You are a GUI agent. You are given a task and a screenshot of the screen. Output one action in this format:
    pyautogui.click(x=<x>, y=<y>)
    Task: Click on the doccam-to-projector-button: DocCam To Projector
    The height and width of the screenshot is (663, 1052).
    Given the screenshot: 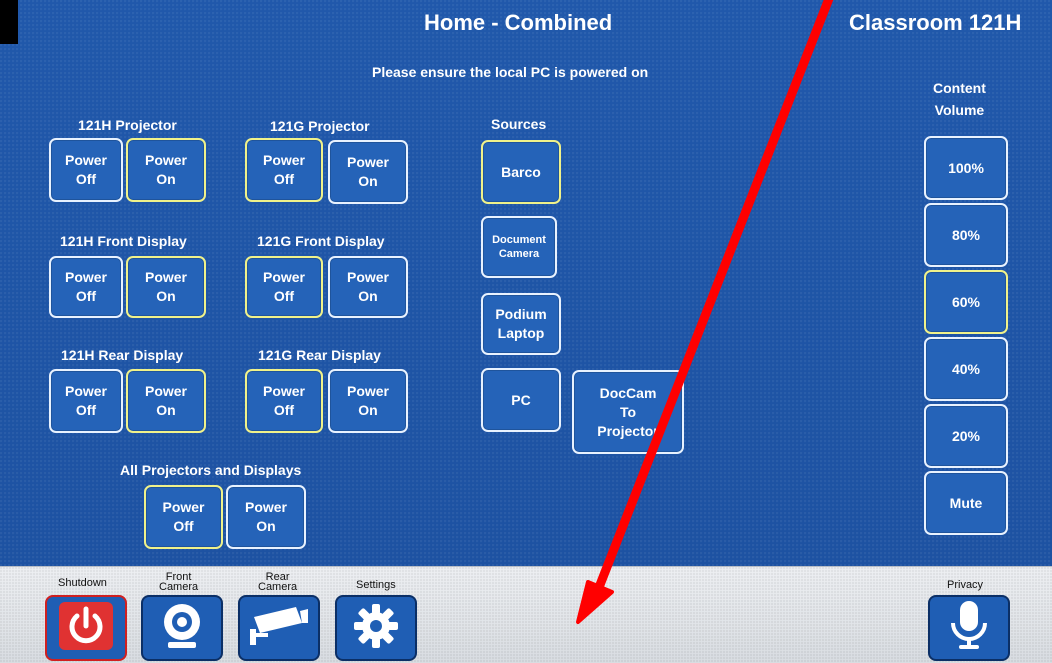 What is the action you would take?
    pyautogui.click(x=628, y=412)
    